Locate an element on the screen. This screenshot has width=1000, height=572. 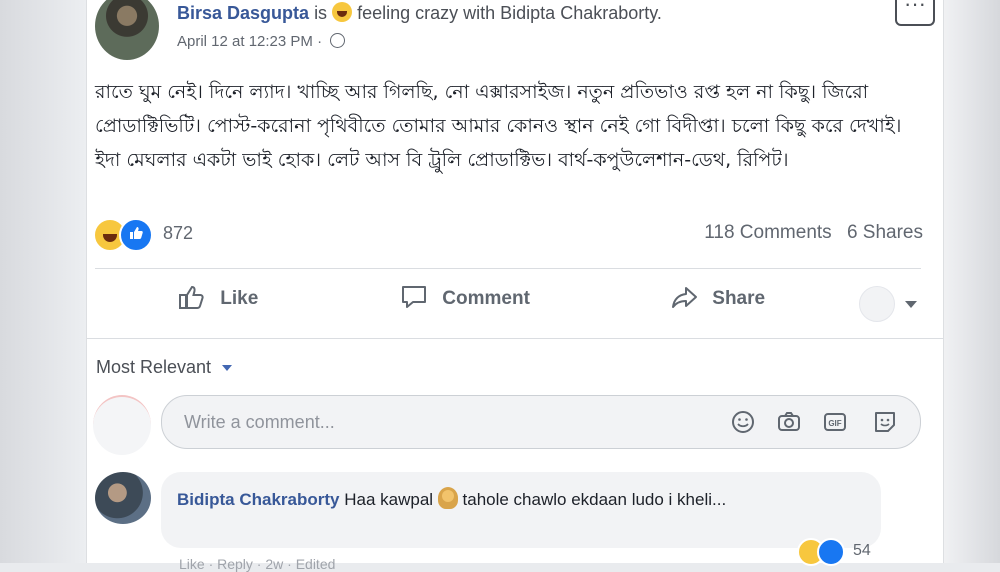
woman-emoji-icon is located at coordinates (447, 498).